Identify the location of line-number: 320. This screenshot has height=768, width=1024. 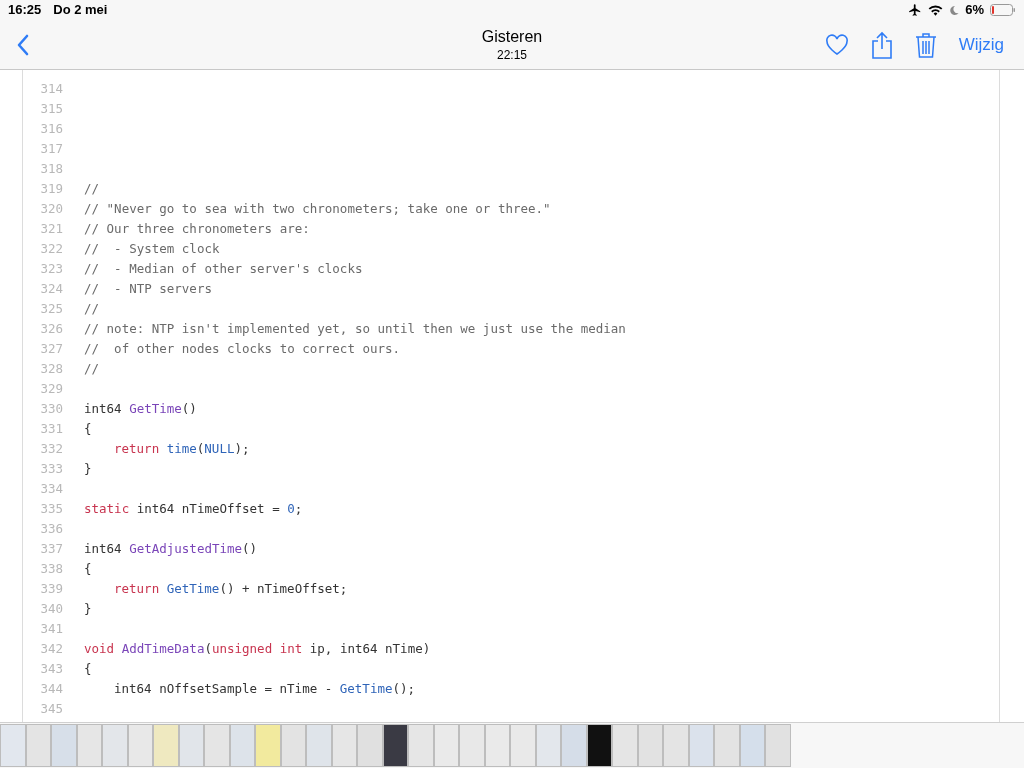
(51, 208).